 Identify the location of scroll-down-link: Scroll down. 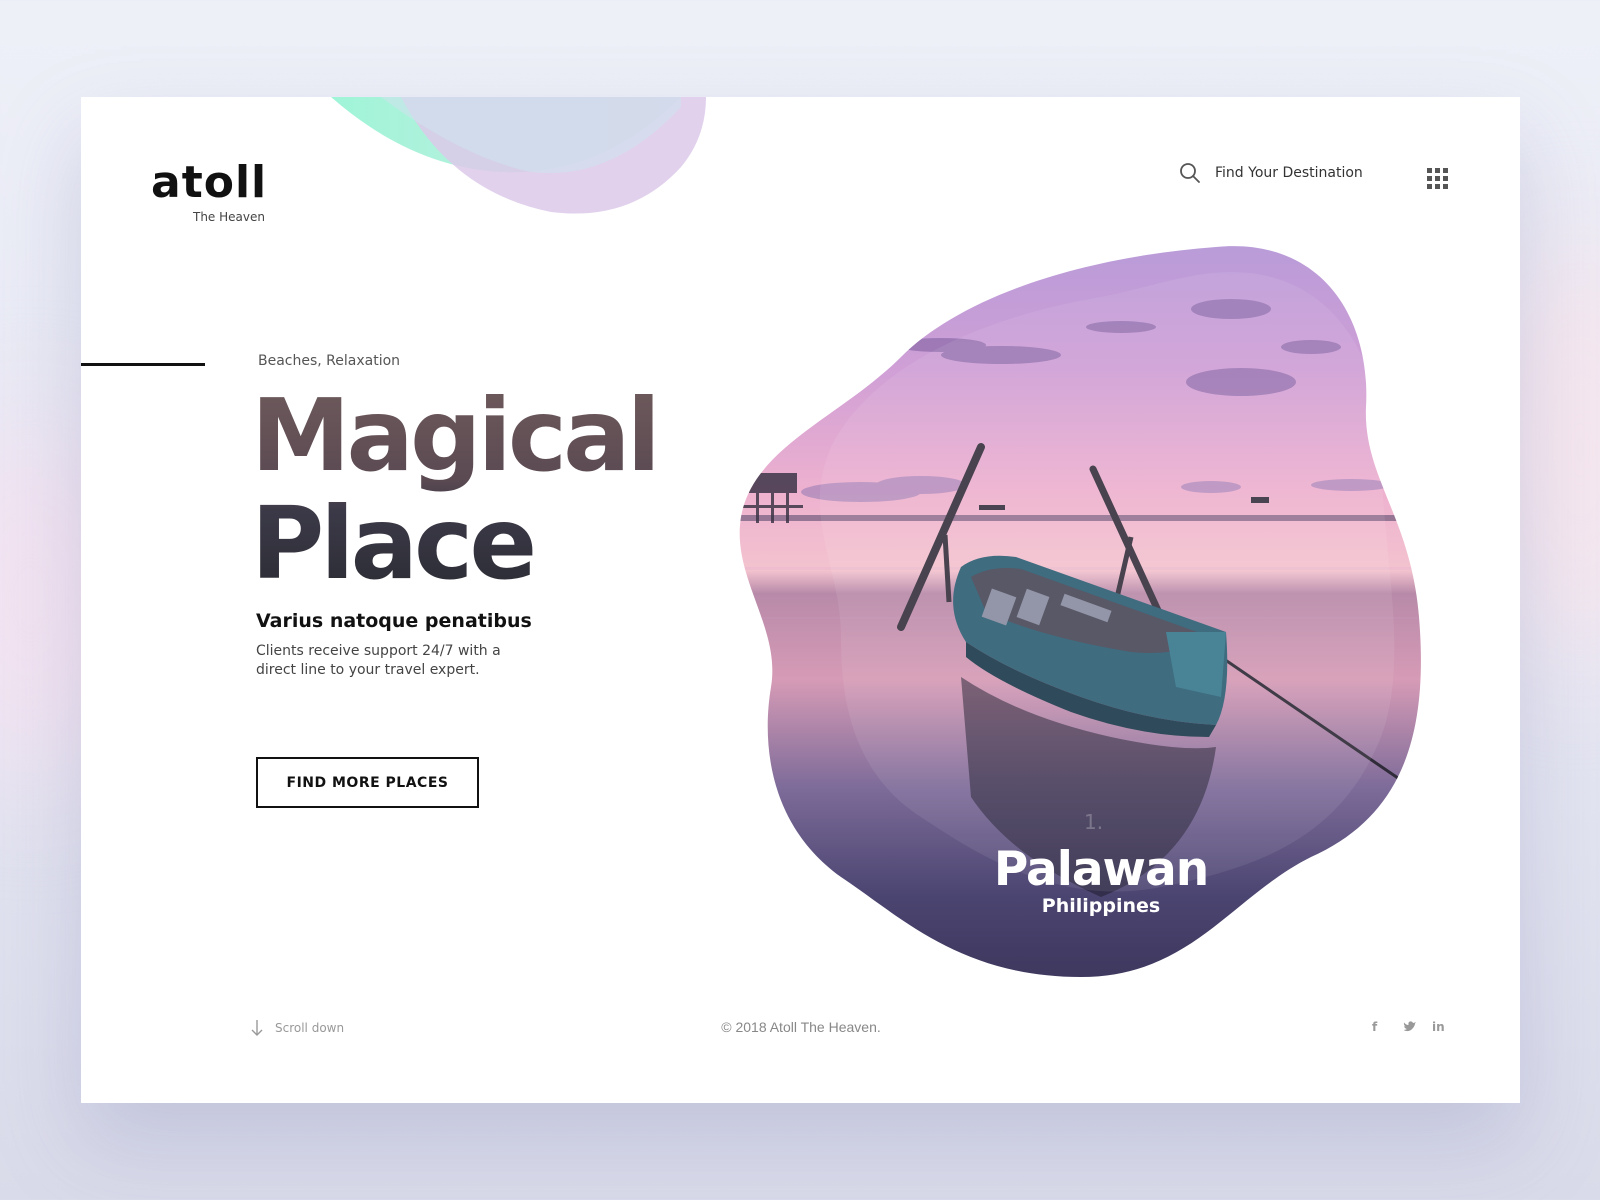
(297, 1028).